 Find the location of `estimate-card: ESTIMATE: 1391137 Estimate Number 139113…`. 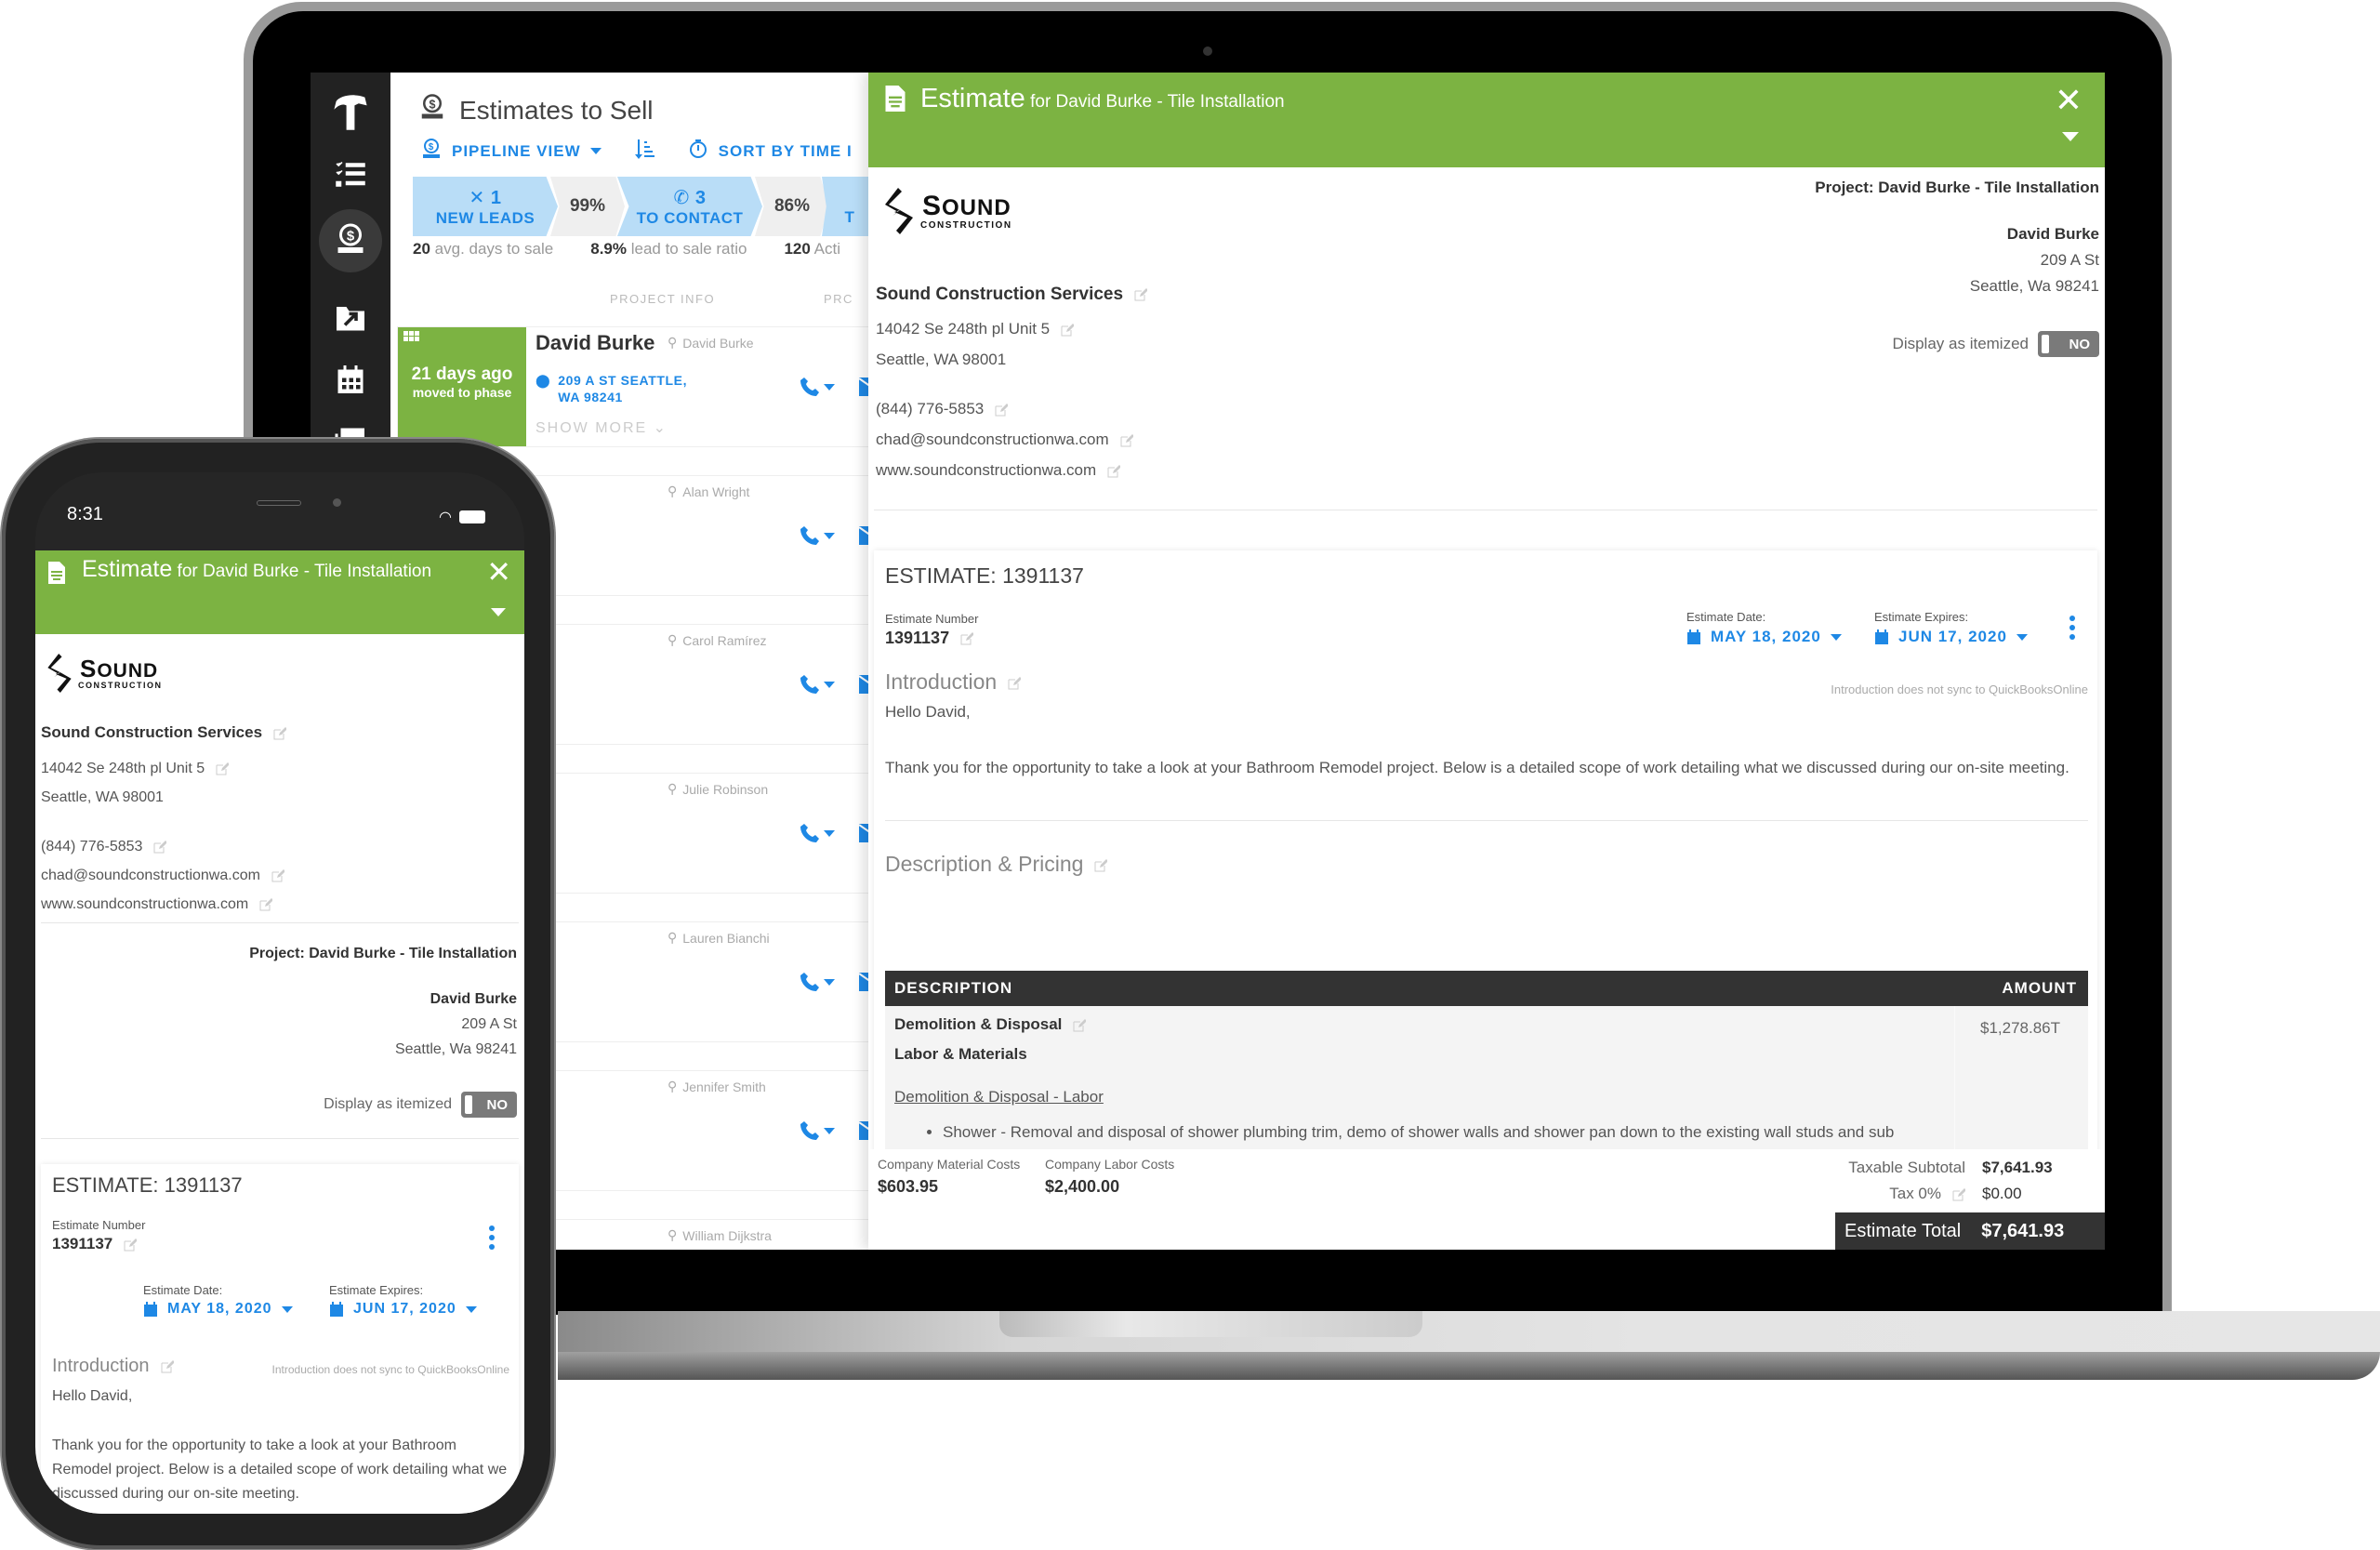

estimate-card: ESTIMATE: 1391137 Estimate Number 139113… is located at coordinates (280, 1339).